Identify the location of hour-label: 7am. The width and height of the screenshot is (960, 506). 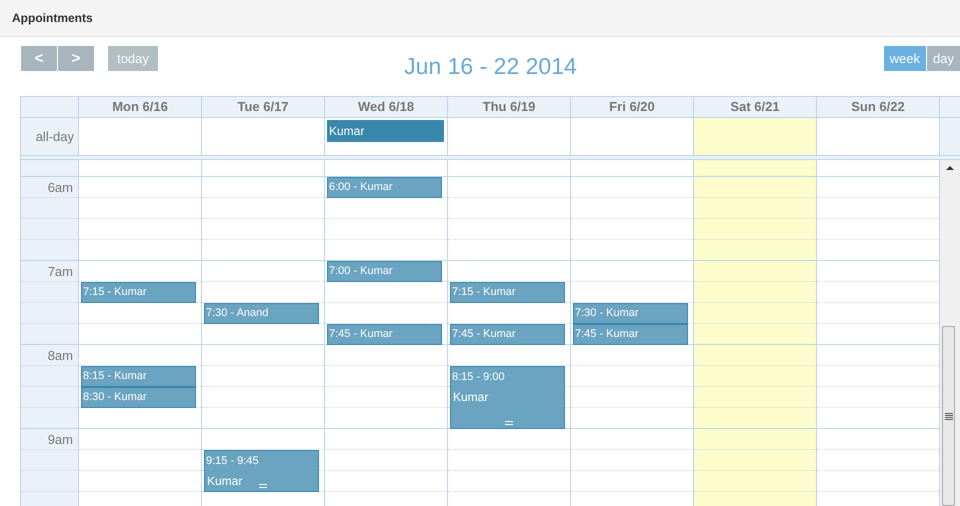
(60, 272).